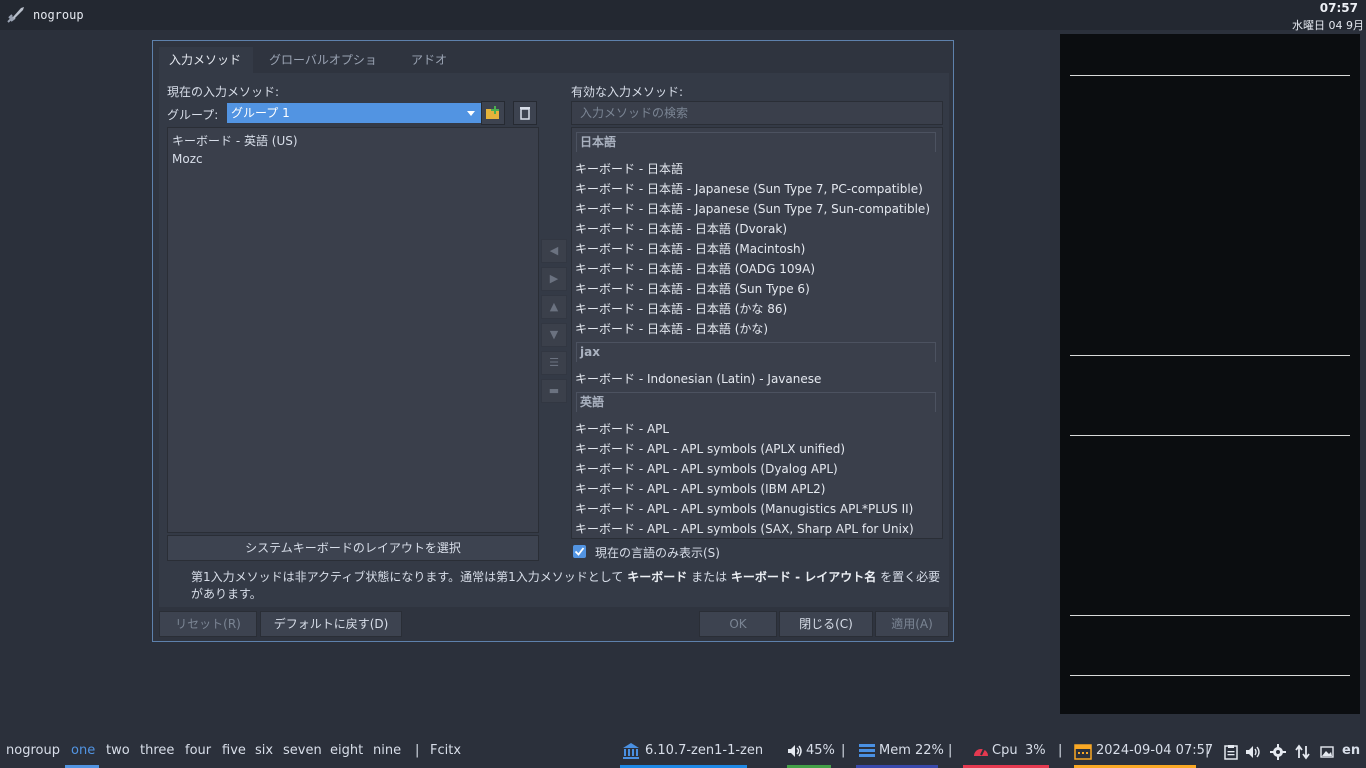 The image size is (1366, 768). What do you see at coordinates (235, 140) in the screenshot?
I see `list-item: キーボード - 英語 (US)` at bounding box center [235, 140].